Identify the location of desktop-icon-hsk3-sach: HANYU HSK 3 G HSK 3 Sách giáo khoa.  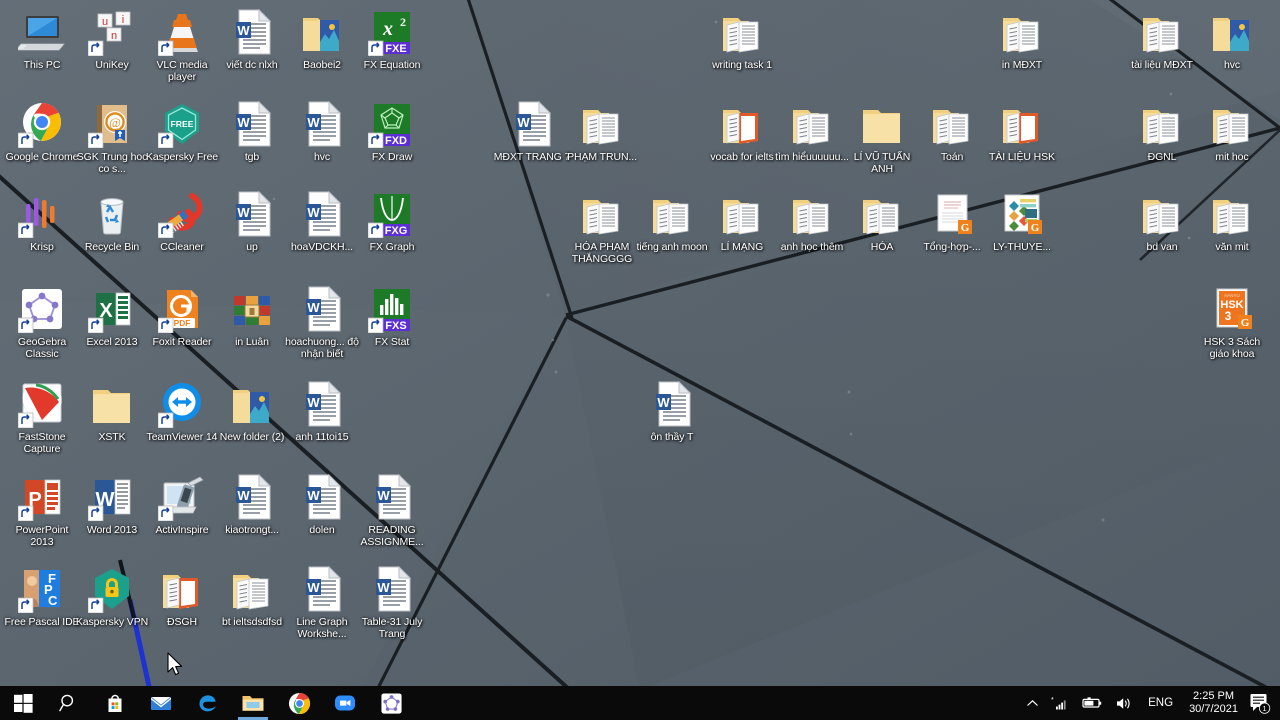
(1232, 322).